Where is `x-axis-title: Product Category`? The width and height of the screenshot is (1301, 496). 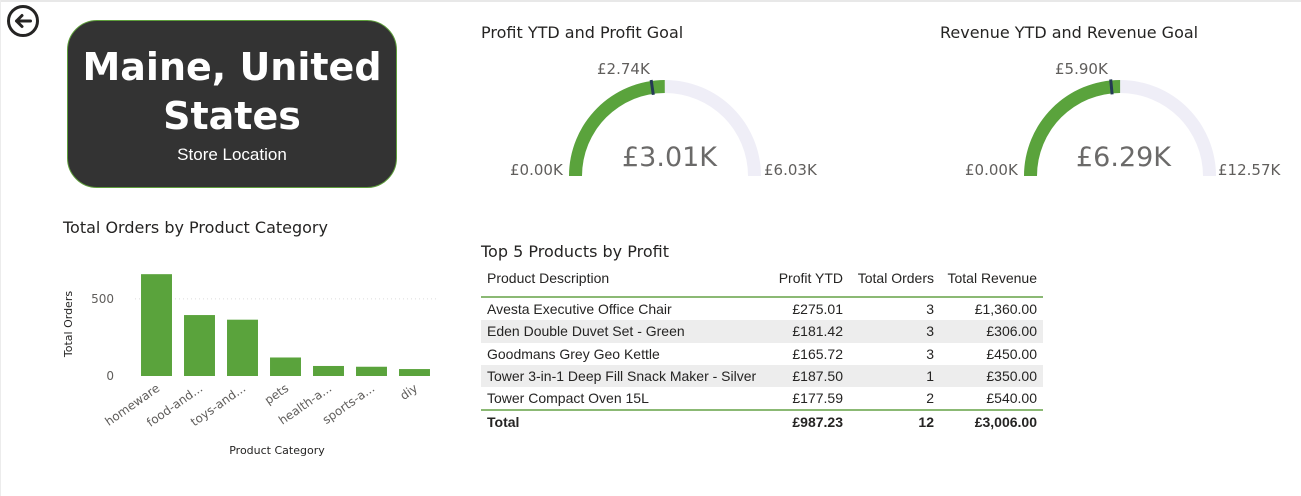
x-axis-title: Product Category is located at coordinates (277, 450).